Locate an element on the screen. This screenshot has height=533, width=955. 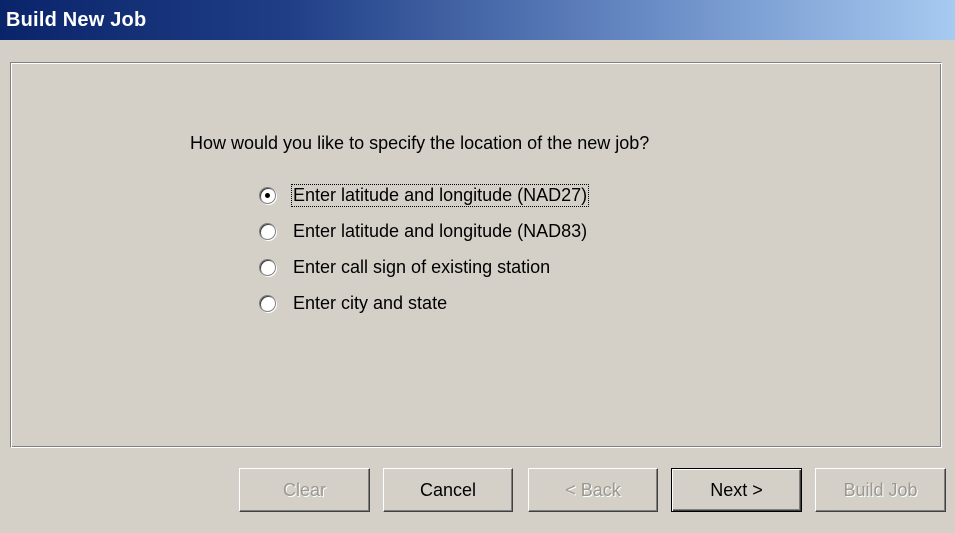
option-city-state: Enter city and state is located at coordinates (423, 303).